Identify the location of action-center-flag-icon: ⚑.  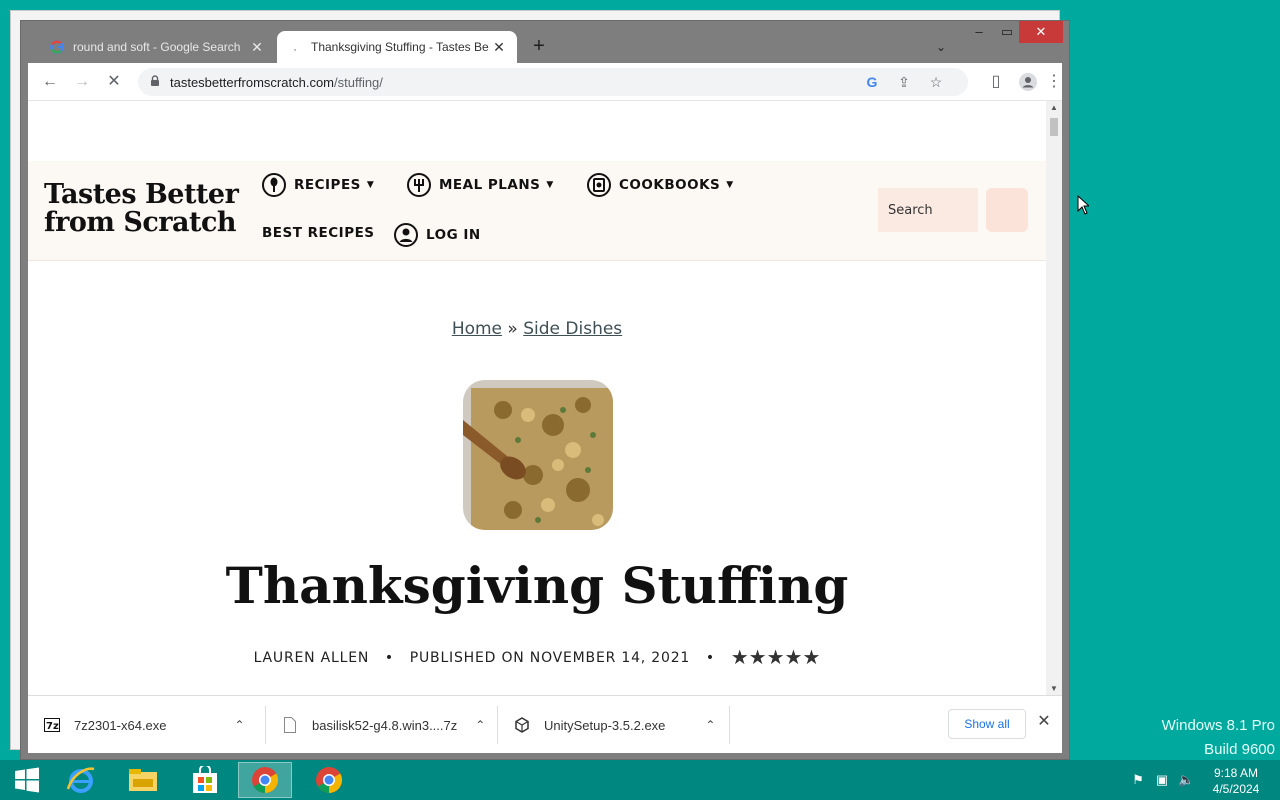
(1138, 780).